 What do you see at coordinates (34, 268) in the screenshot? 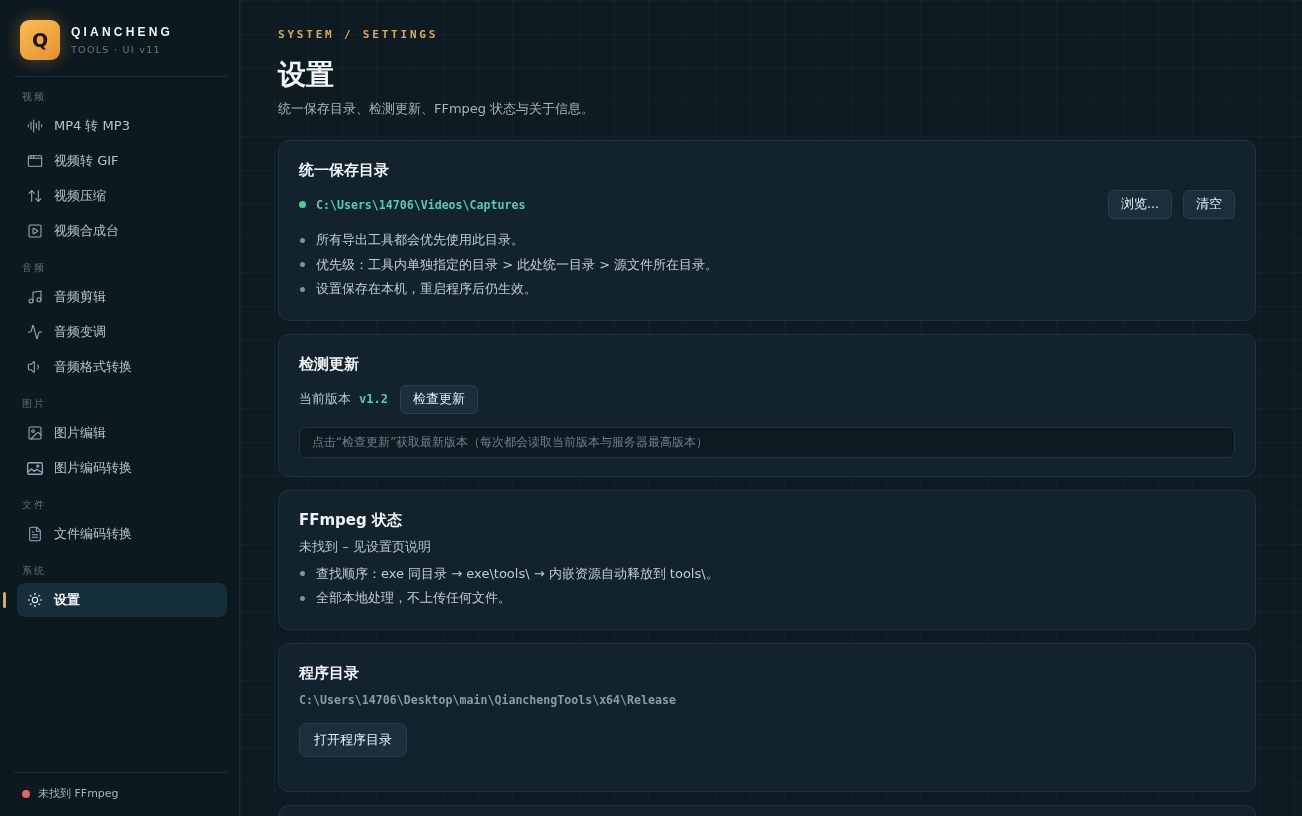
I see `section-label: 音频` at bounding box center [34, 268].